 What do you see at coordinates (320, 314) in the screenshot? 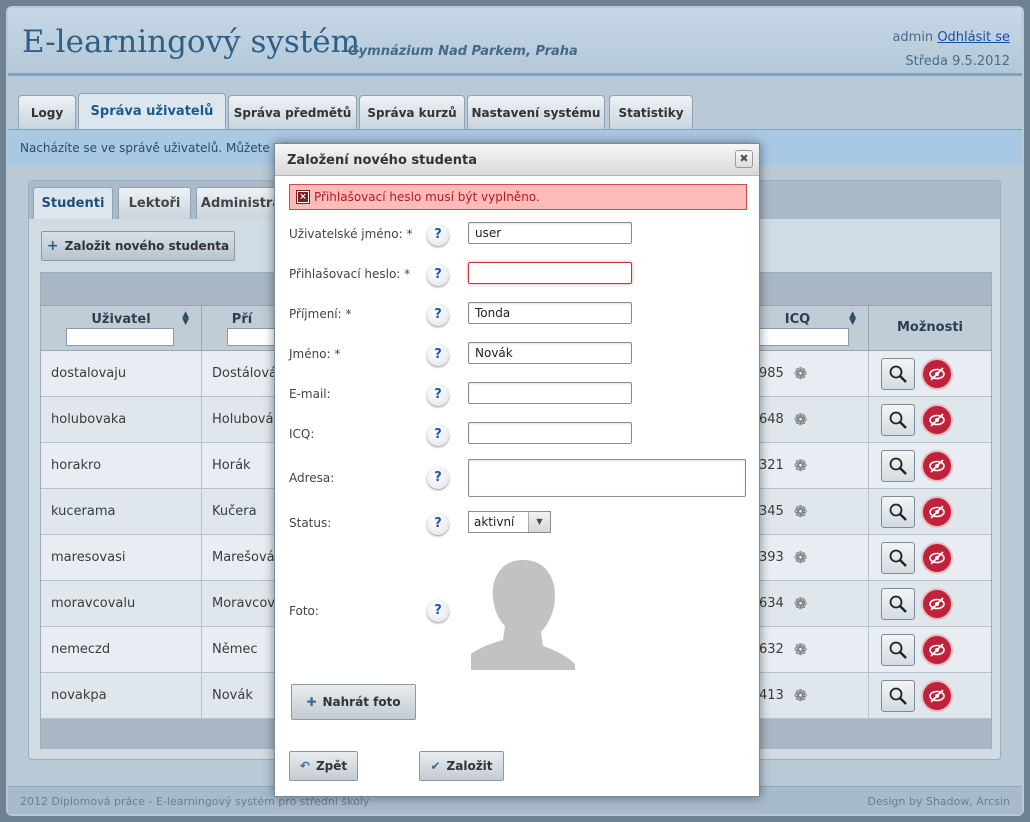
I see `surname-label: Příjmení: *` at bounding box center [320, 314].